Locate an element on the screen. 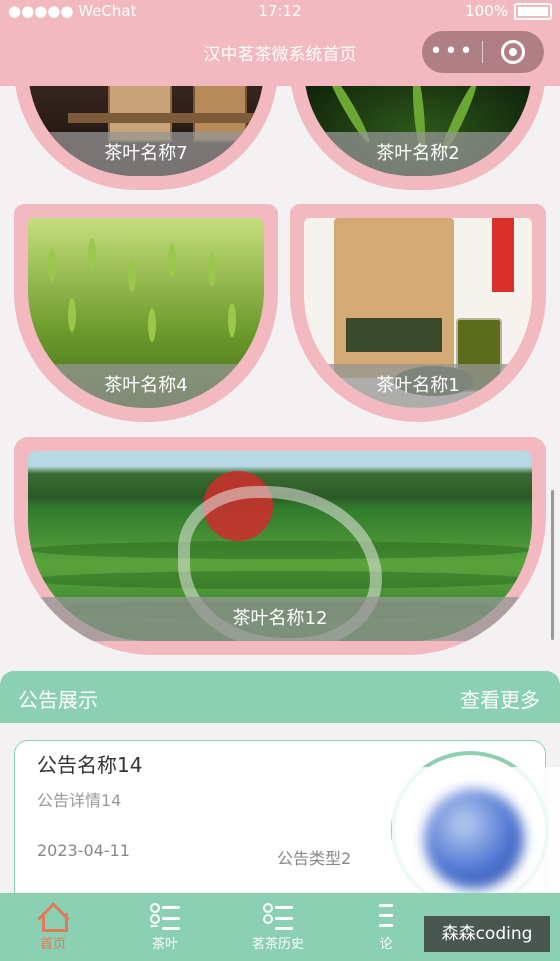 The height and width of the screenshot is (961, 560). tea-card: 茶叶名称7 is located at coordinates (146, 129).